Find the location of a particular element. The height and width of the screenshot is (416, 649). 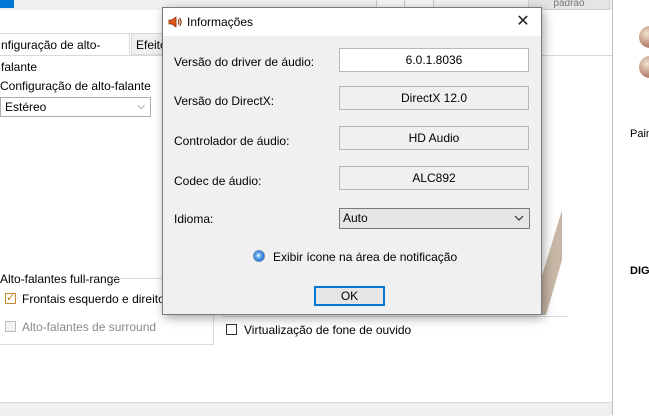

driver-version-value: 6.0.1.8036 is located at coordinates (434, 60).